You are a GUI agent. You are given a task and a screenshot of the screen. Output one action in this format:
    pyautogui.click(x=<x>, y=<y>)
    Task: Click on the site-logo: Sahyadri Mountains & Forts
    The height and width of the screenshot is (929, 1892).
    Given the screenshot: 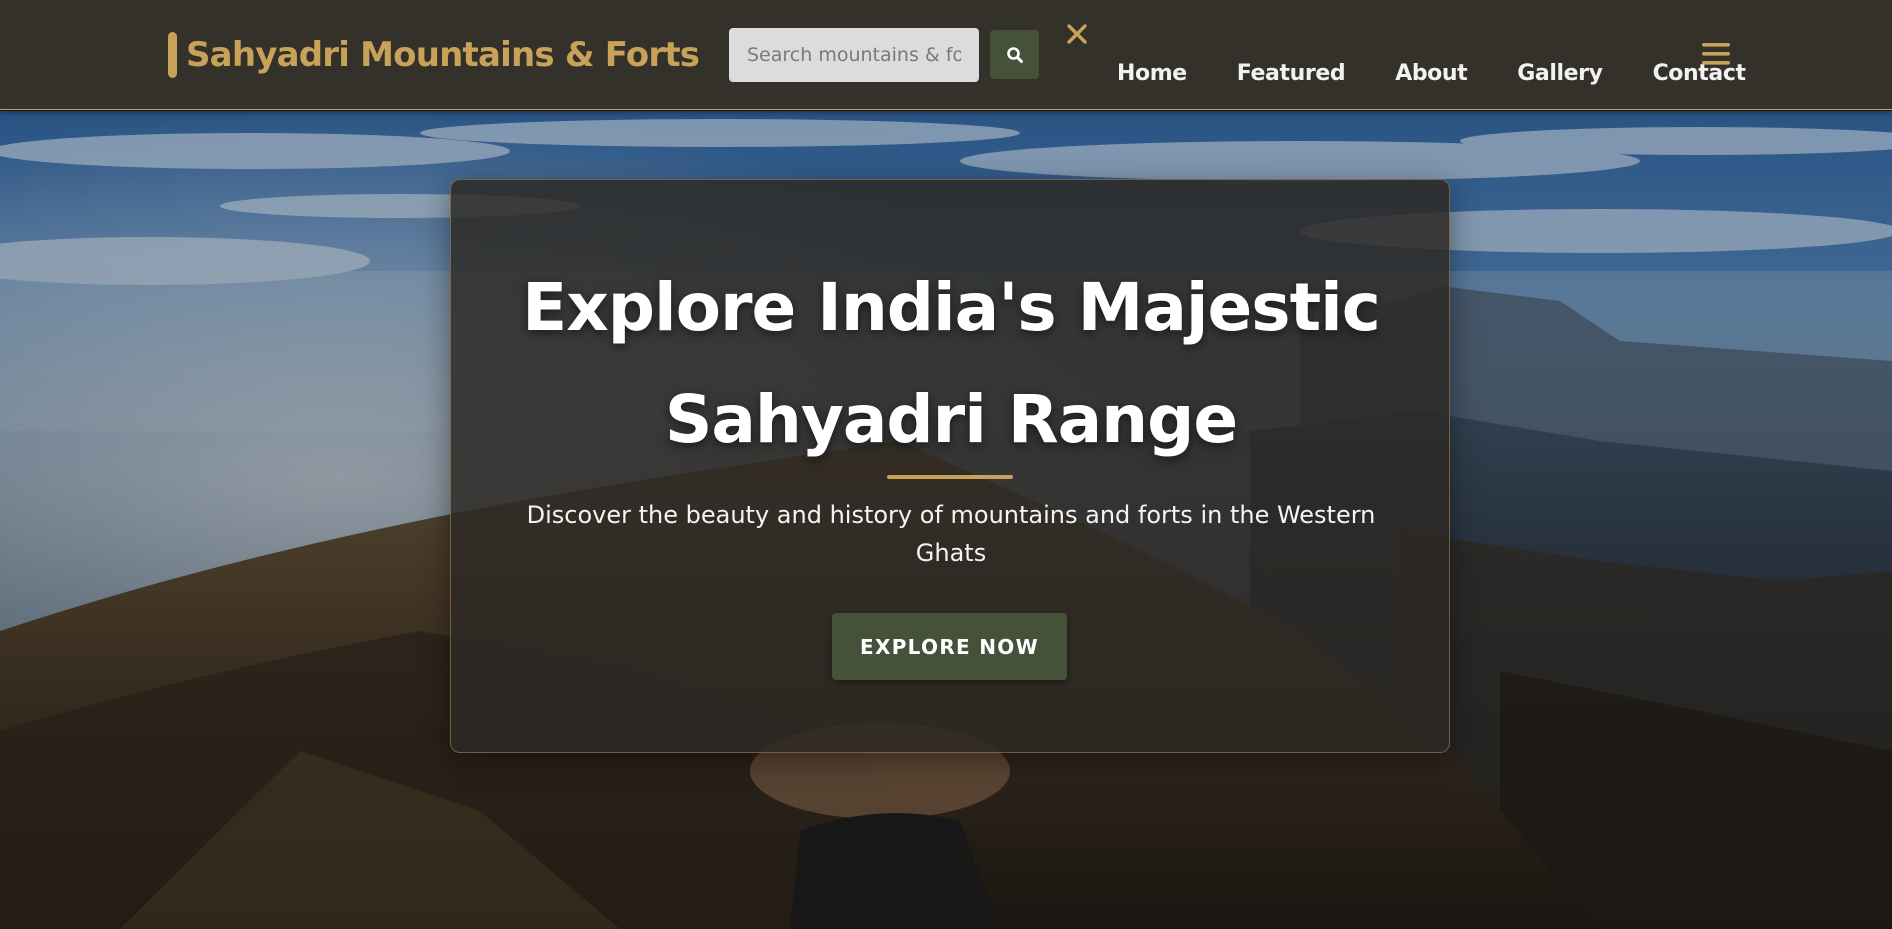 What is the action you would take?
    pyautogui.click(x=434, y=55)
    